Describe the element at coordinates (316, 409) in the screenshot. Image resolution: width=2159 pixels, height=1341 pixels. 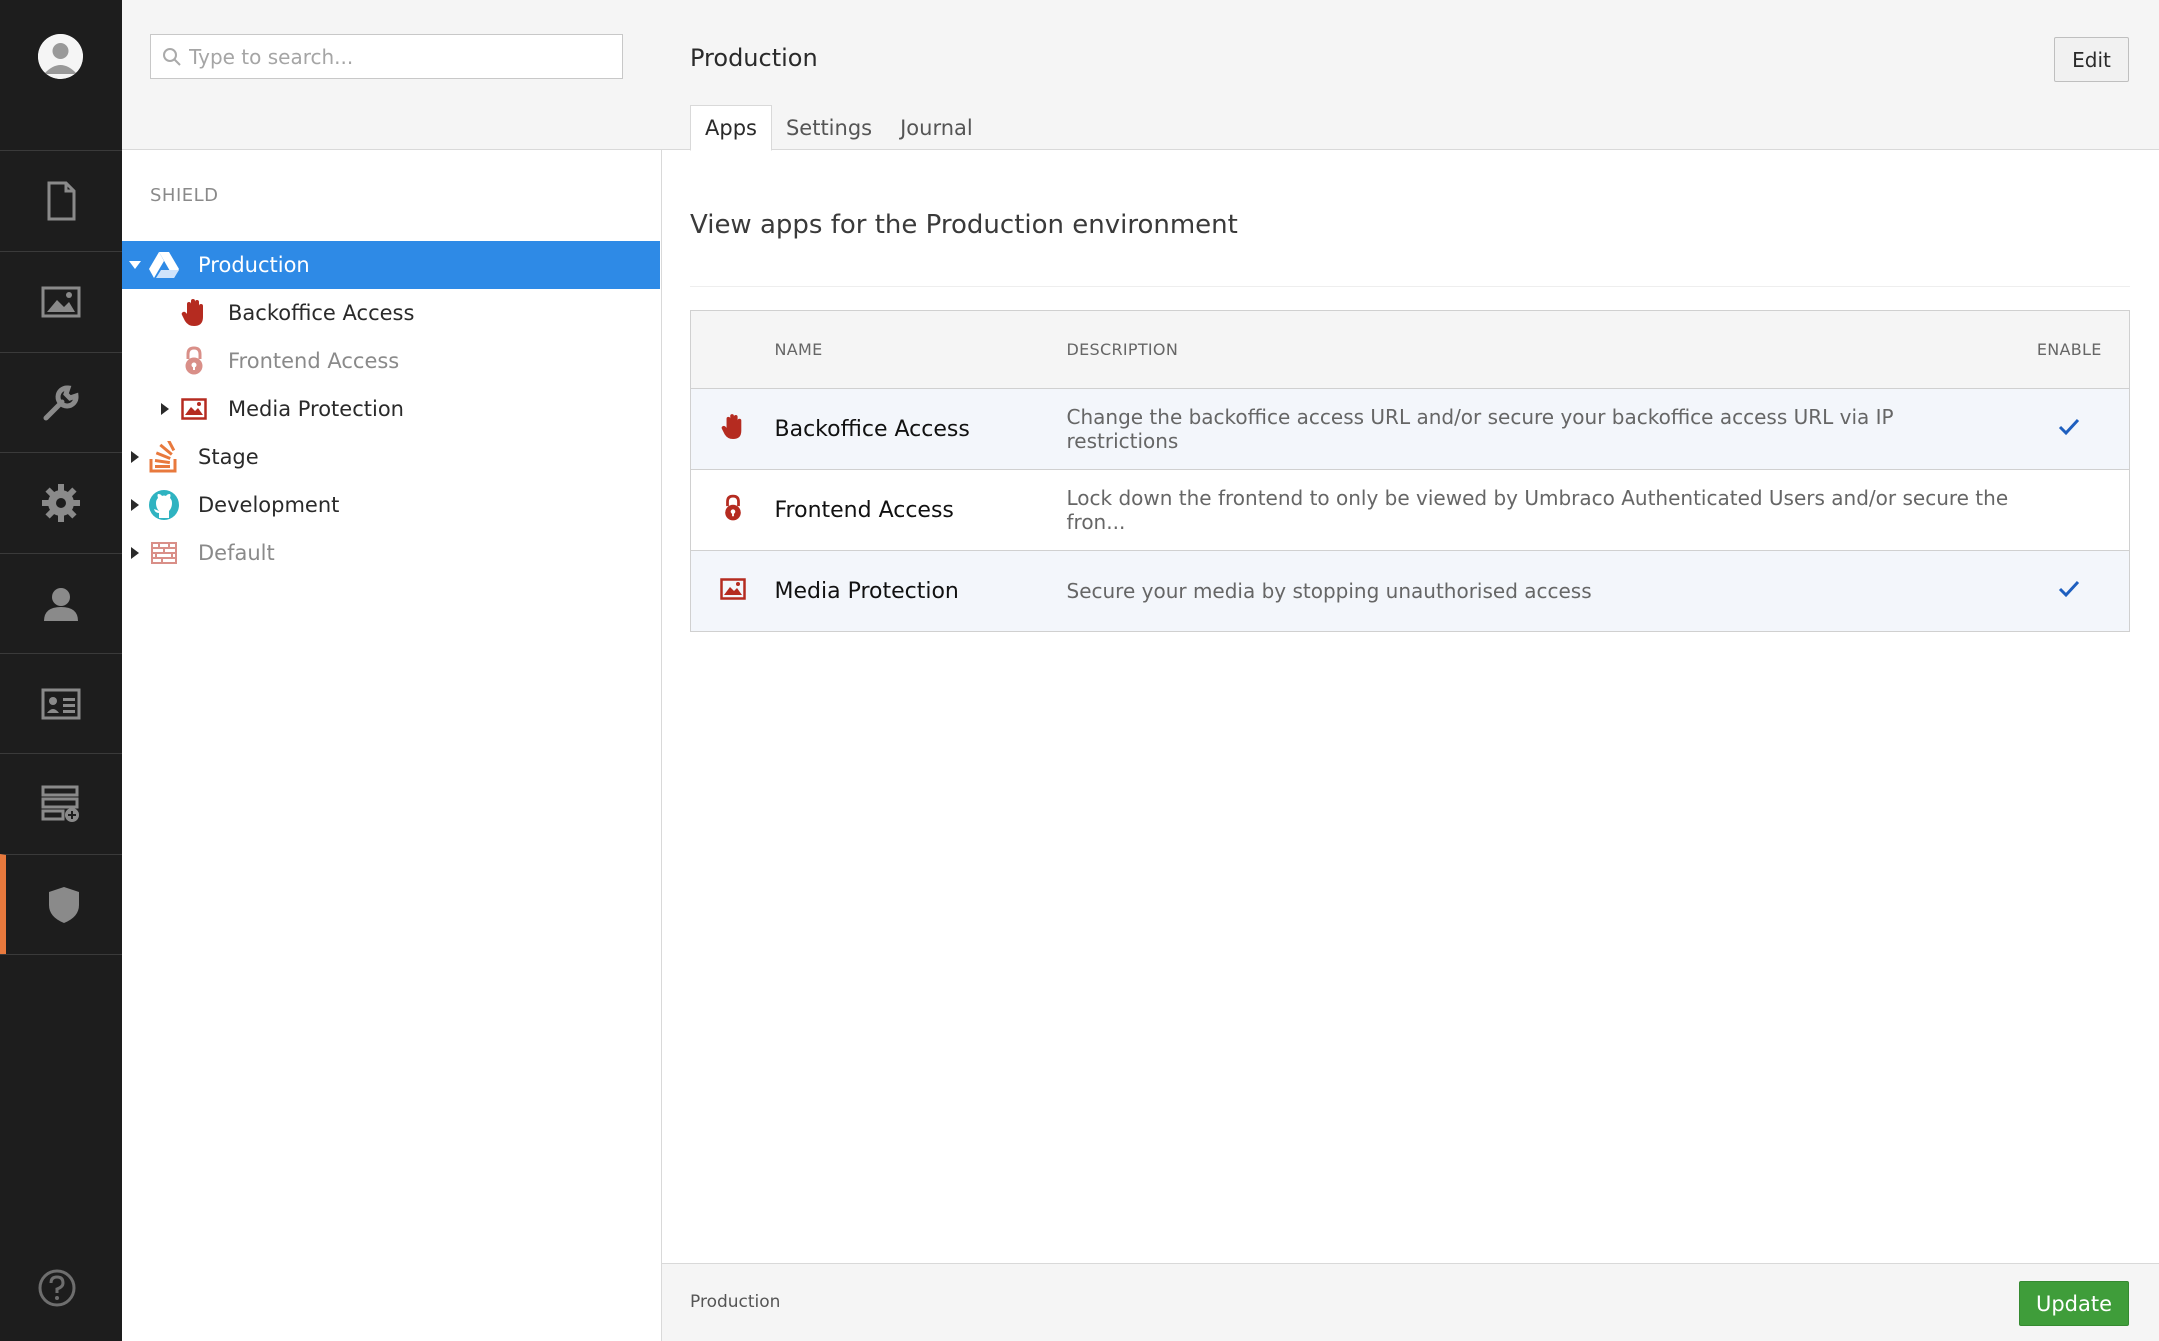
I see `tree-node-label: Media Protection` at that location.